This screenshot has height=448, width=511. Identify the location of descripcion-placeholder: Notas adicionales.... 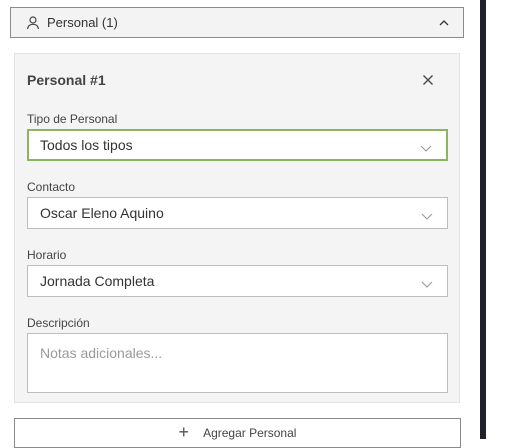
(101, 353).